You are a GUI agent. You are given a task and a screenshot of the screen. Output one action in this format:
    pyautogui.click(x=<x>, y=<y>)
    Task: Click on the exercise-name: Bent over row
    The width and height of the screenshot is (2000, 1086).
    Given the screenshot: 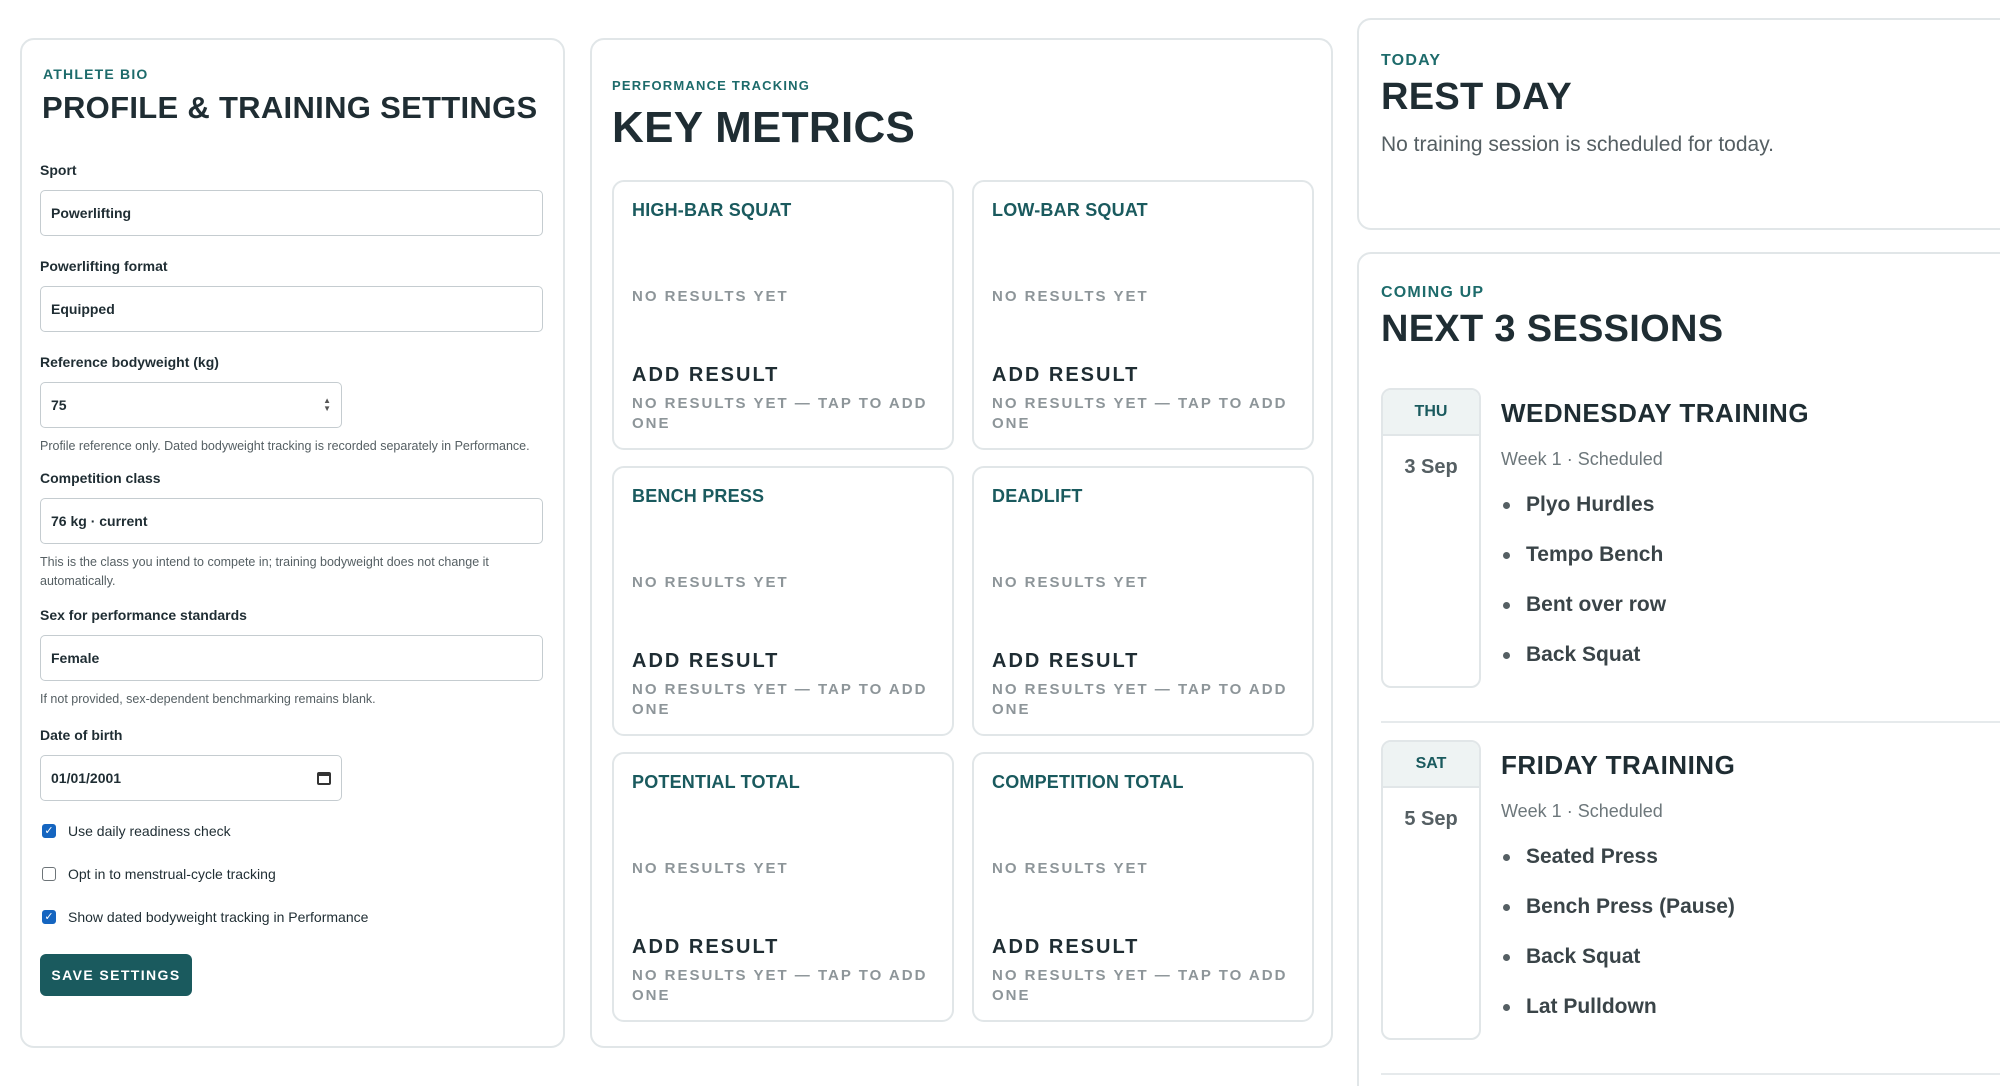 What is the action you would take?
    pyautogui.click(x=1596, y=604)
    